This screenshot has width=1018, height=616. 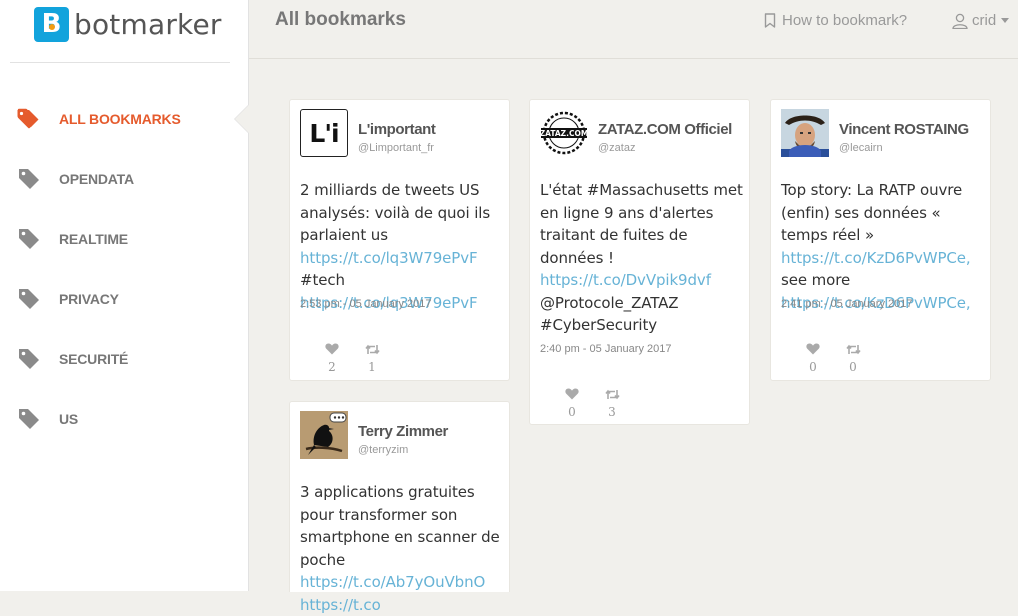 What do you see at coordinates (612, 402) in the screenshot?
I see `retweet-button: 3` at bounding box center [612, 402].